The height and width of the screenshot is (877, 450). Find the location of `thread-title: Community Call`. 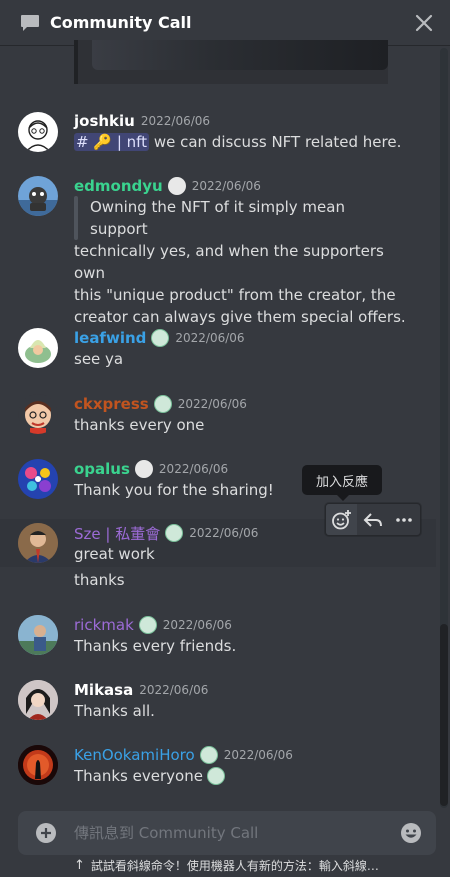

thread-title: Community Call is located at coordinates (121, 22).